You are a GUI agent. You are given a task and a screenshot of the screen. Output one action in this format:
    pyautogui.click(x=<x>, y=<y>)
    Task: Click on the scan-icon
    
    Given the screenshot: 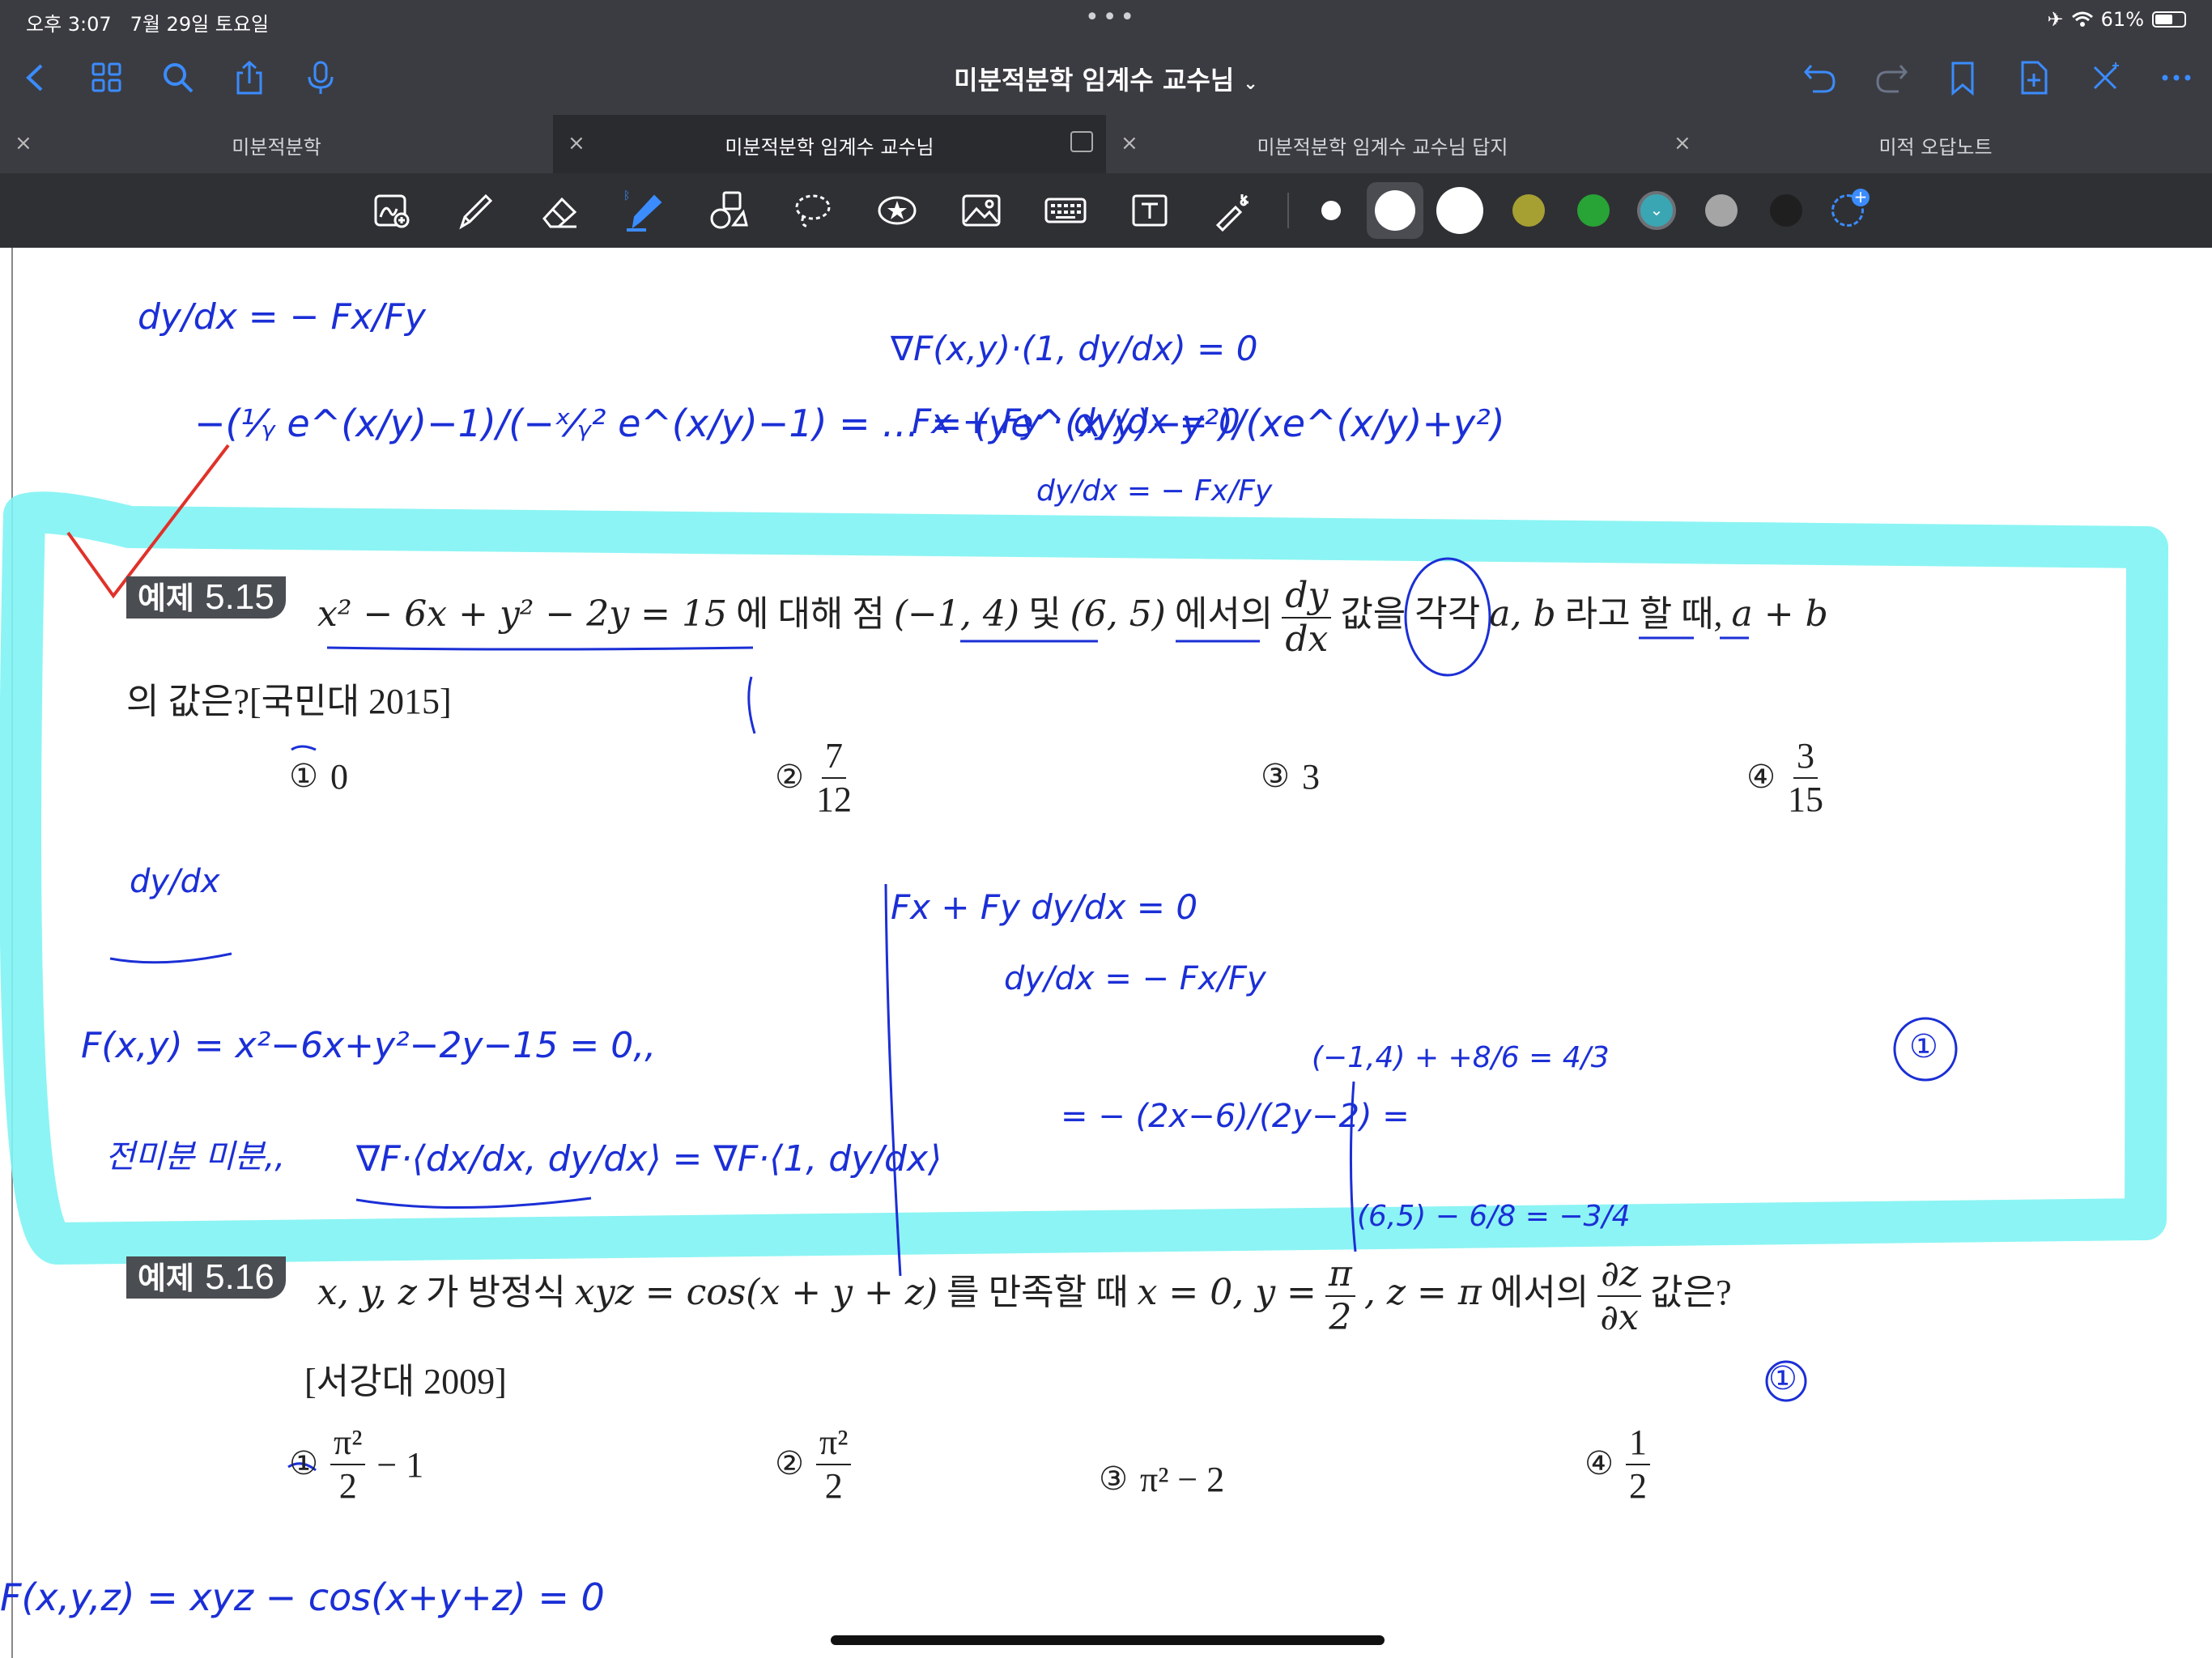 What is the action you would take?
    pyautogui.click(x=392, y=210)
    